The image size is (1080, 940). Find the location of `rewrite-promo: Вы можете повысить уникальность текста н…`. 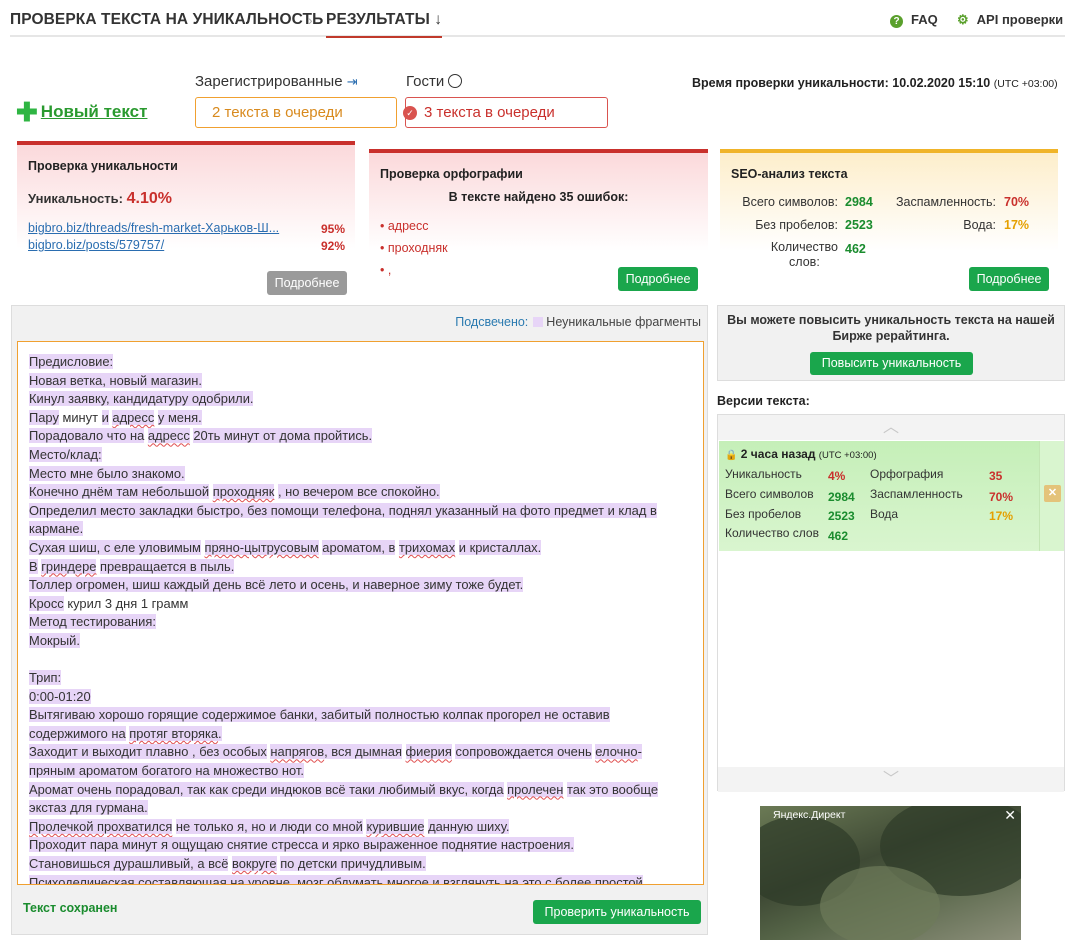

rewrite-promo: Вы можете повысить уникальность текста н… is located at coordinates (891, 343).